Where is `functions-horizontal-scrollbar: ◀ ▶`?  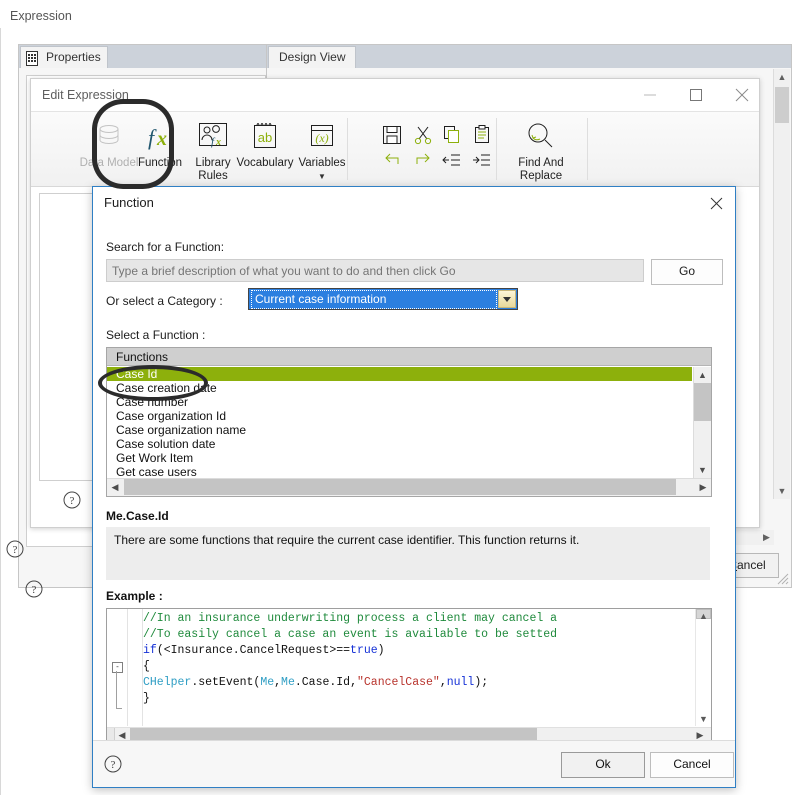 functions-horizontal-scrollbar: ◀ ▶ is located at coordinates (409, 487).